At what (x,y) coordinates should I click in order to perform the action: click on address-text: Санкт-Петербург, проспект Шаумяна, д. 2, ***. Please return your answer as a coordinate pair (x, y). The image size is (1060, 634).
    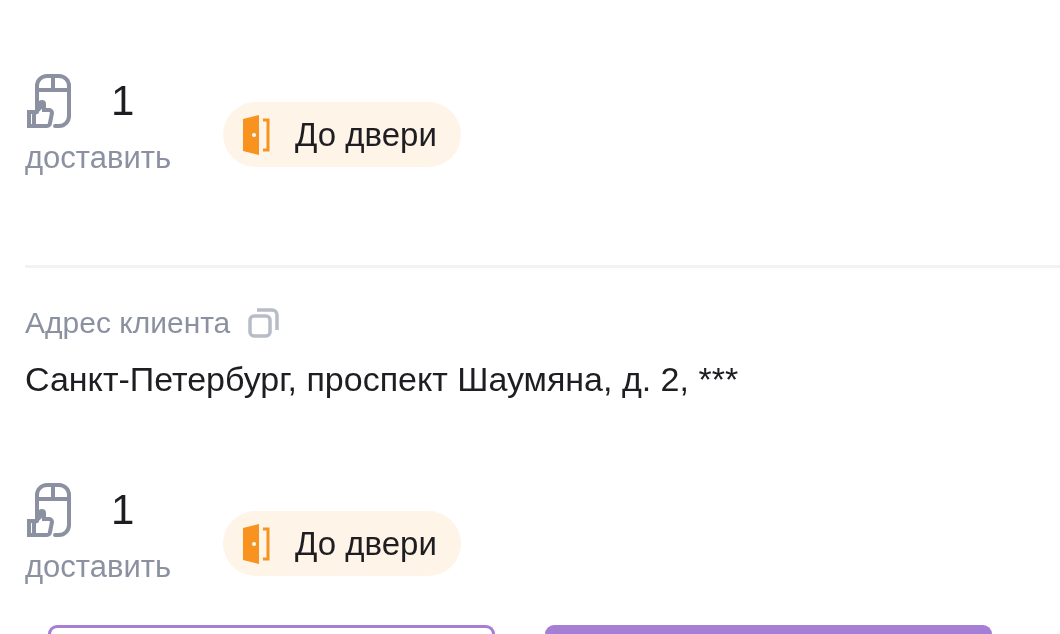
    Looking at the image, I should click on (382, 379).